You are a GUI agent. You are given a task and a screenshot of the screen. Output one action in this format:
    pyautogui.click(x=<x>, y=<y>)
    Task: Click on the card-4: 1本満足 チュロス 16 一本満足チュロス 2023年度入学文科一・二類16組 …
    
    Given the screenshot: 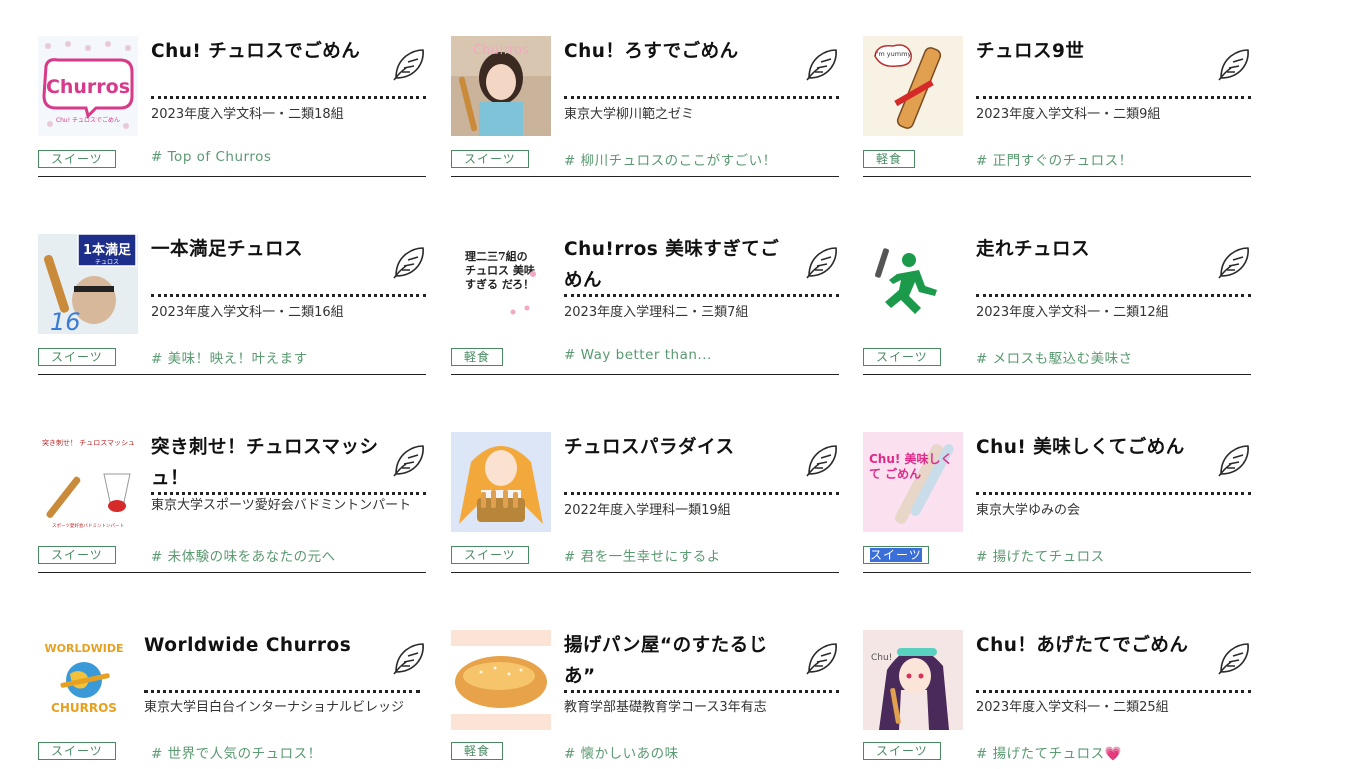 What is the action you would take?
    pyautogui.click(x=232, y=305)
    